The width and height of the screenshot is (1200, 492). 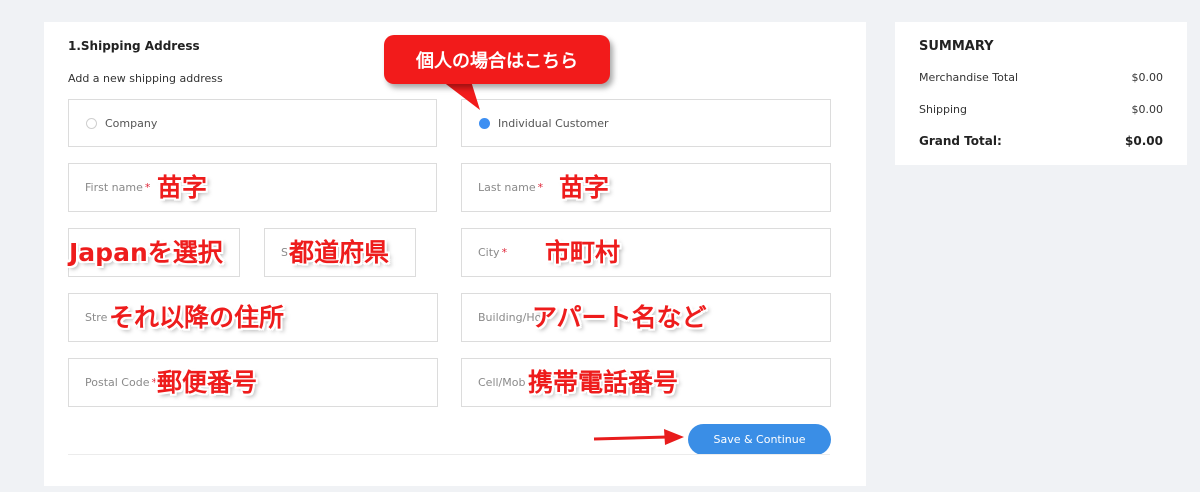 What do you see at coordinates (182, 187) in the screenshot?
I see `annotation-first-name: 苗字` at bounding box center [182, 187].